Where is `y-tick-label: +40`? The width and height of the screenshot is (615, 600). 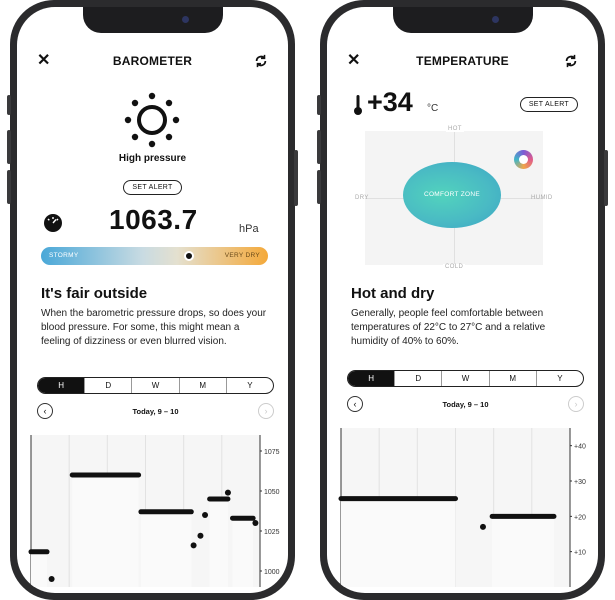 y-tick-label: +40 is located at coordinates (580, 447).